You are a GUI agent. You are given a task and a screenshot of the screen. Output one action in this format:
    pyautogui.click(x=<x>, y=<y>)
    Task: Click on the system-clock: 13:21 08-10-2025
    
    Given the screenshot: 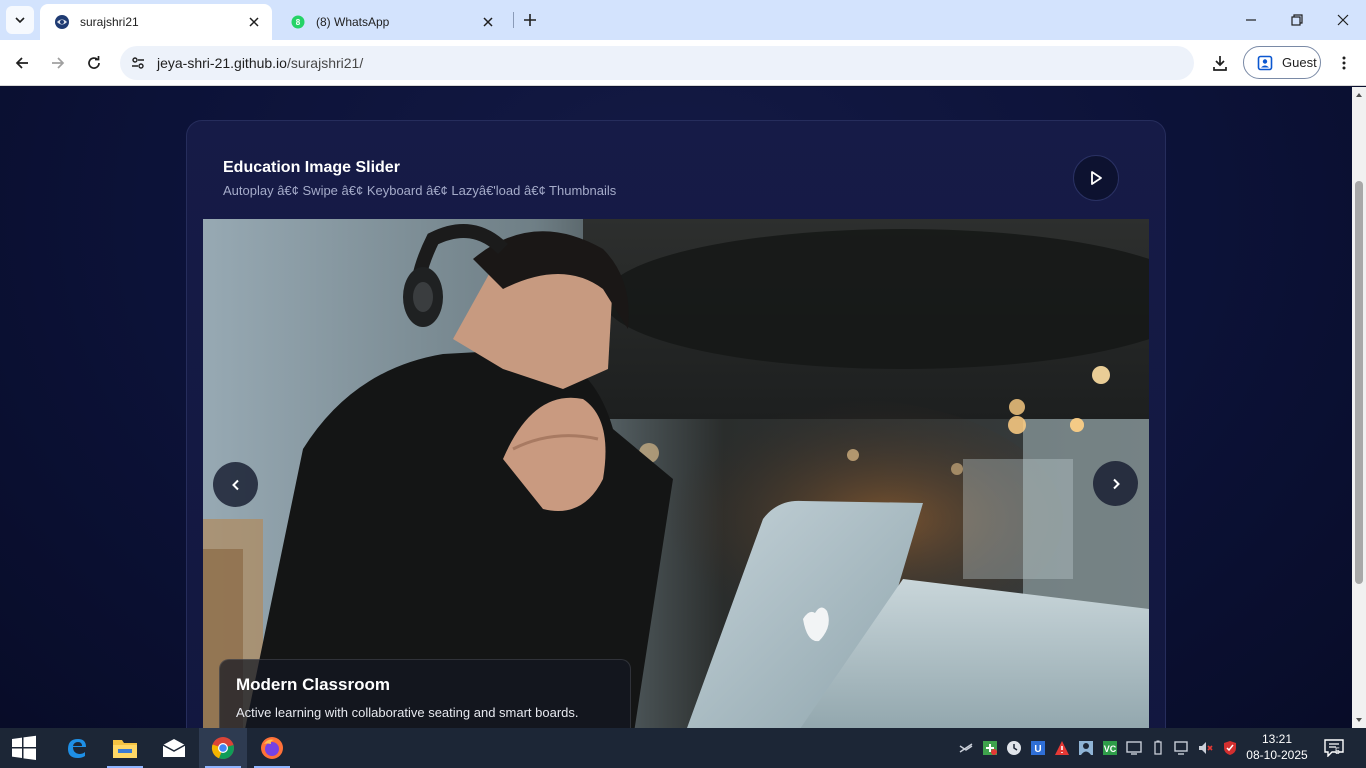 What is the action you would take?
    pyautogui.click(x=1277, y=747)
    